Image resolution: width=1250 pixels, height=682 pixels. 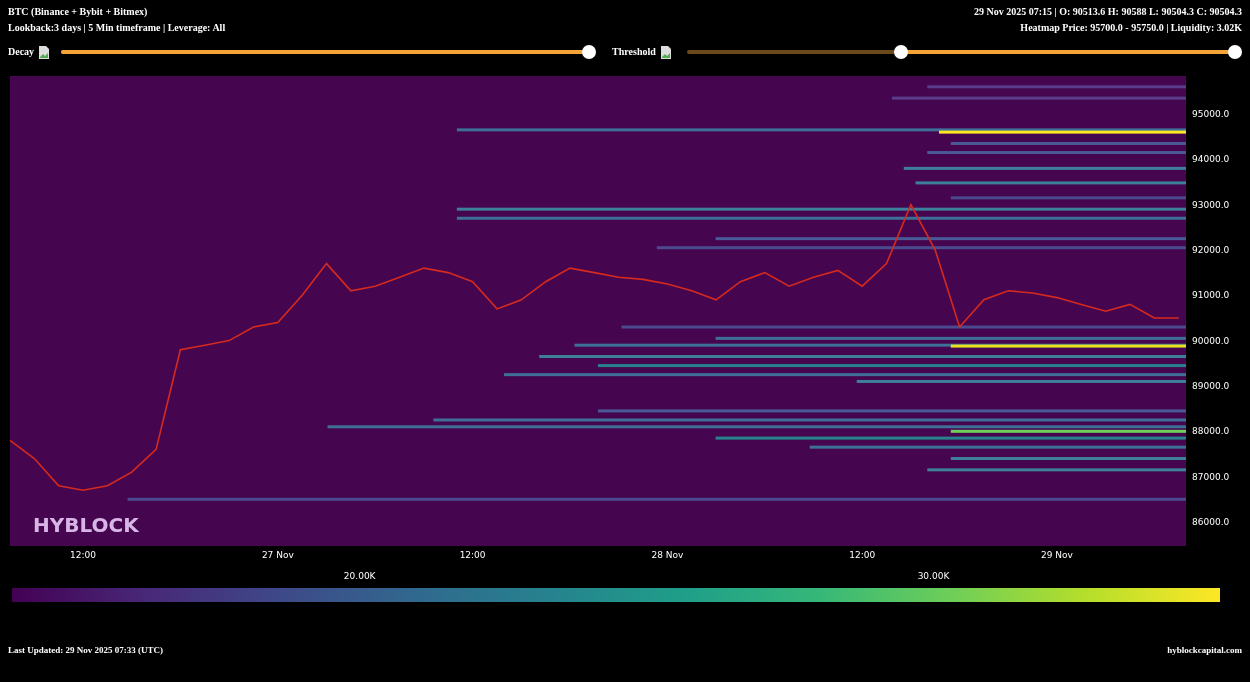 I want to click on ohlc-readout: 29 Nov 2025 07:15 | O: 90513.6 H: 90588 L: 90504.3 C: 90504.3, so click(x=1107, y=12).